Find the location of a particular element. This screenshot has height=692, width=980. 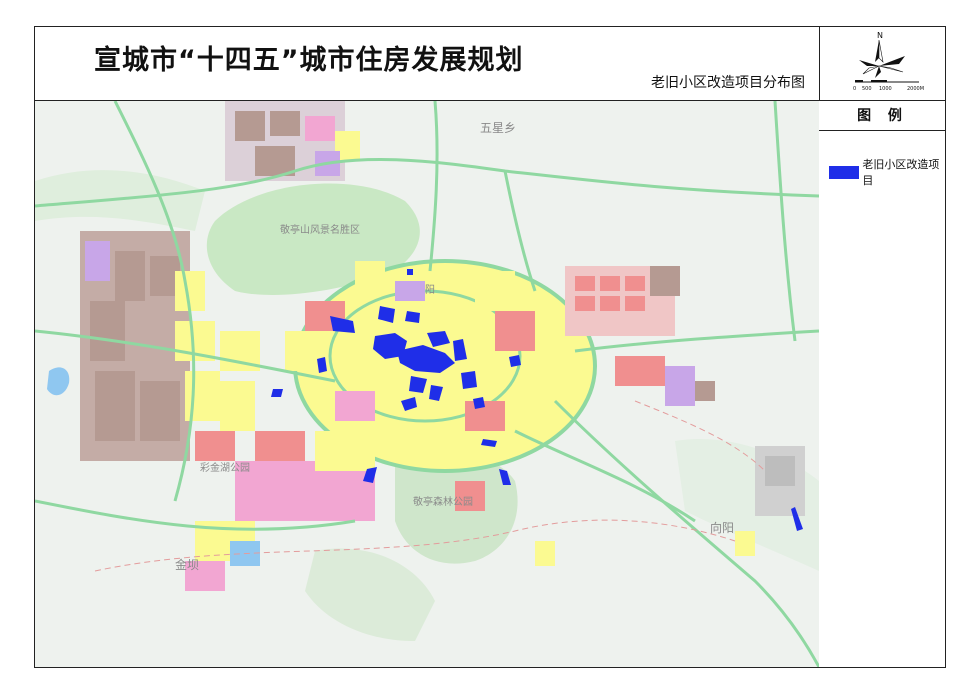

title-bar: 宣城市“十四五”城市住房发展规划 老旧小区改造项目分布图 is located at coordinates (427, 63).